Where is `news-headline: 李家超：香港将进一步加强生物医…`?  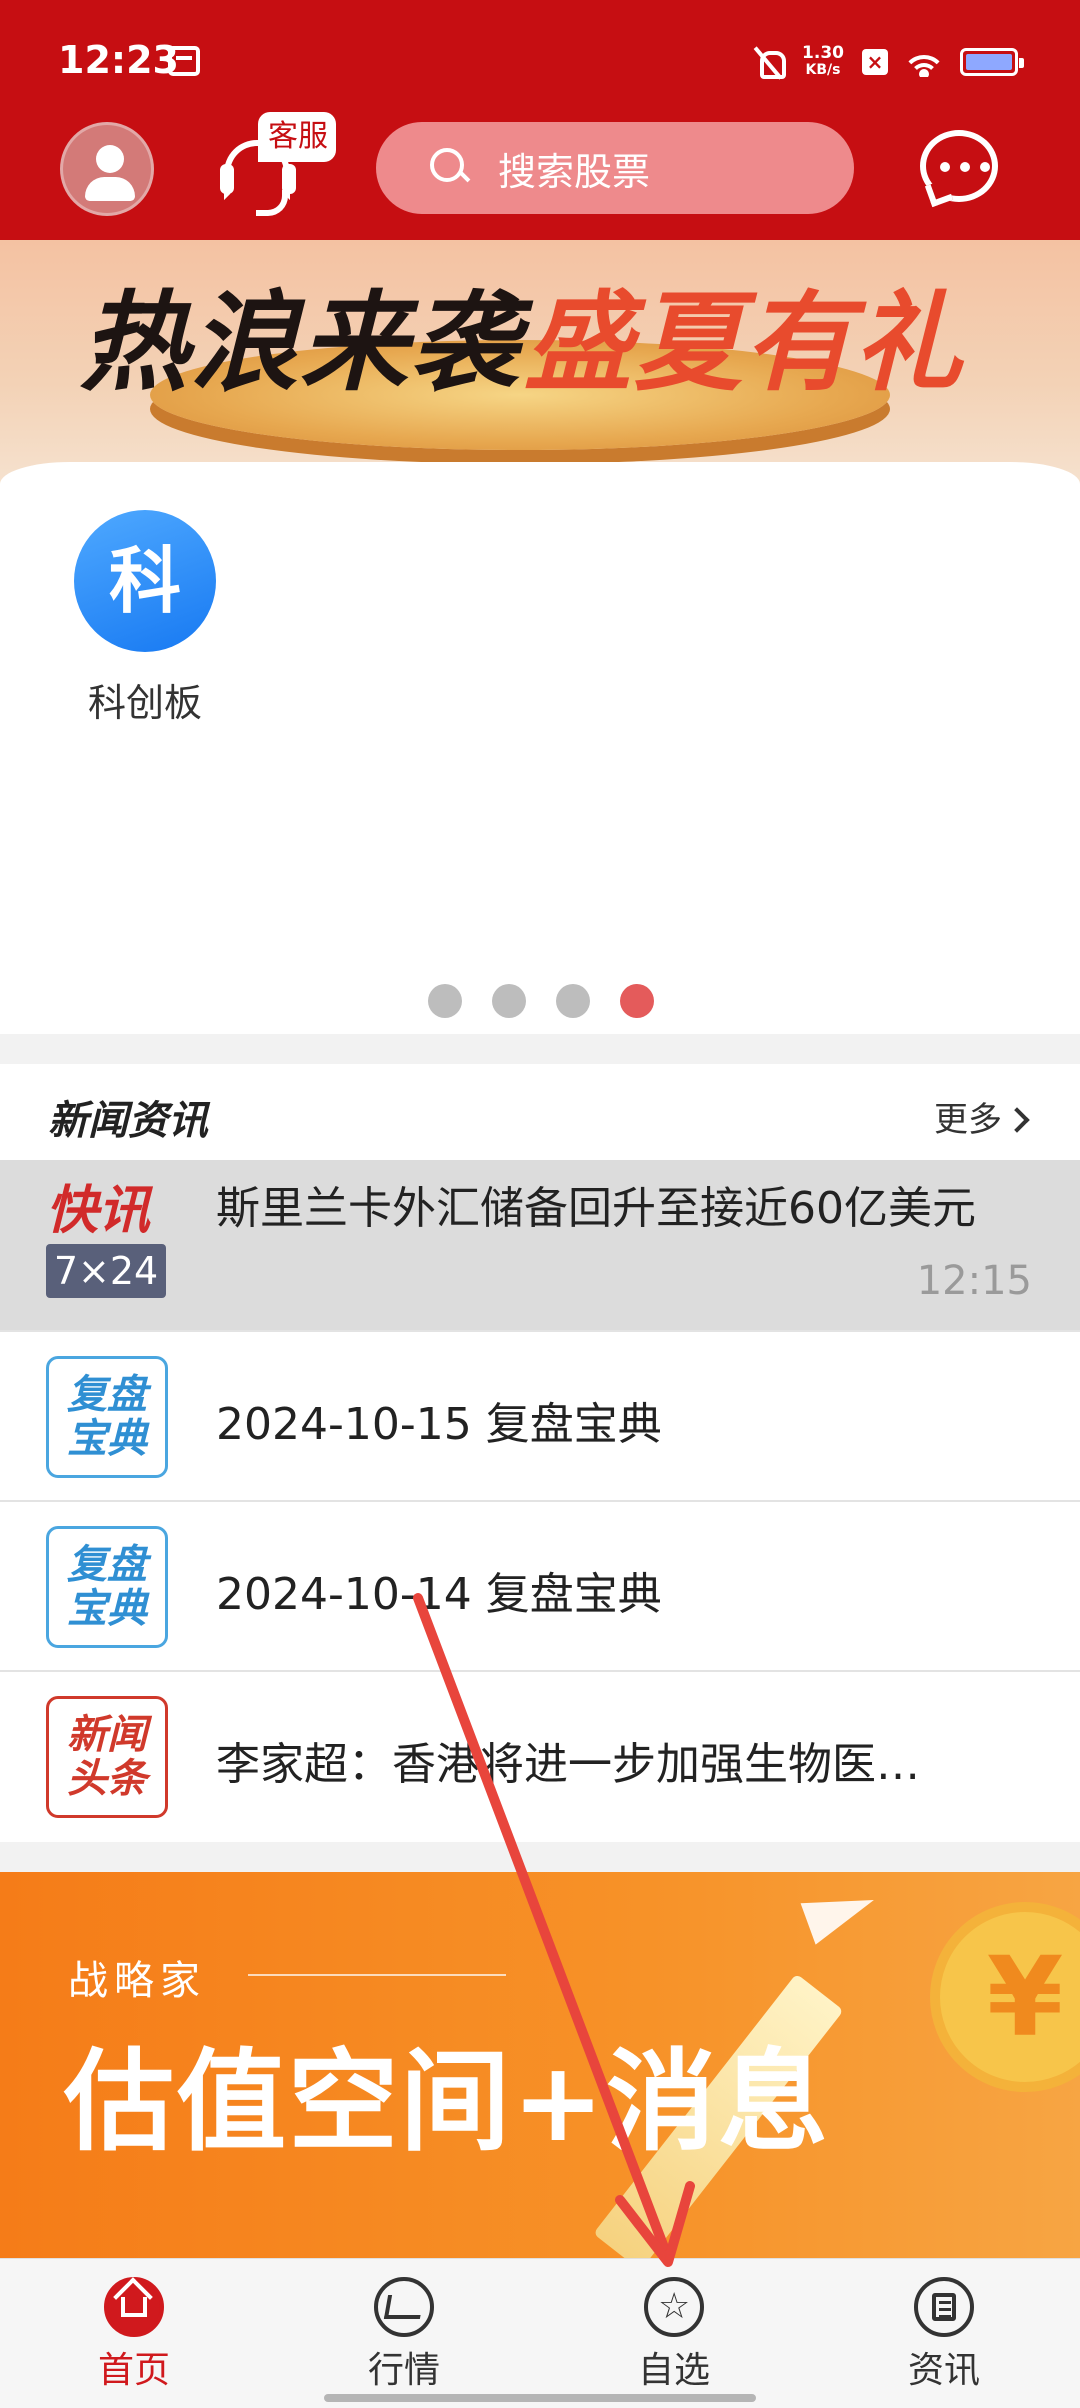
news-headline: 李家超：香港将进一步加强生物医… is located at coordinates (568, 1764).